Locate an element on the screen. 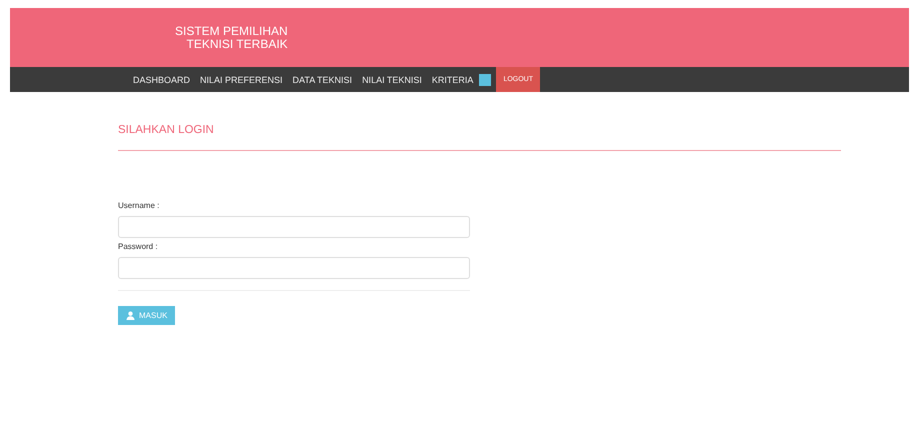 The width and height of the screenshot is (919, 441). nav-link: NILAI TEKNISI is located at coordinates (392, 79).